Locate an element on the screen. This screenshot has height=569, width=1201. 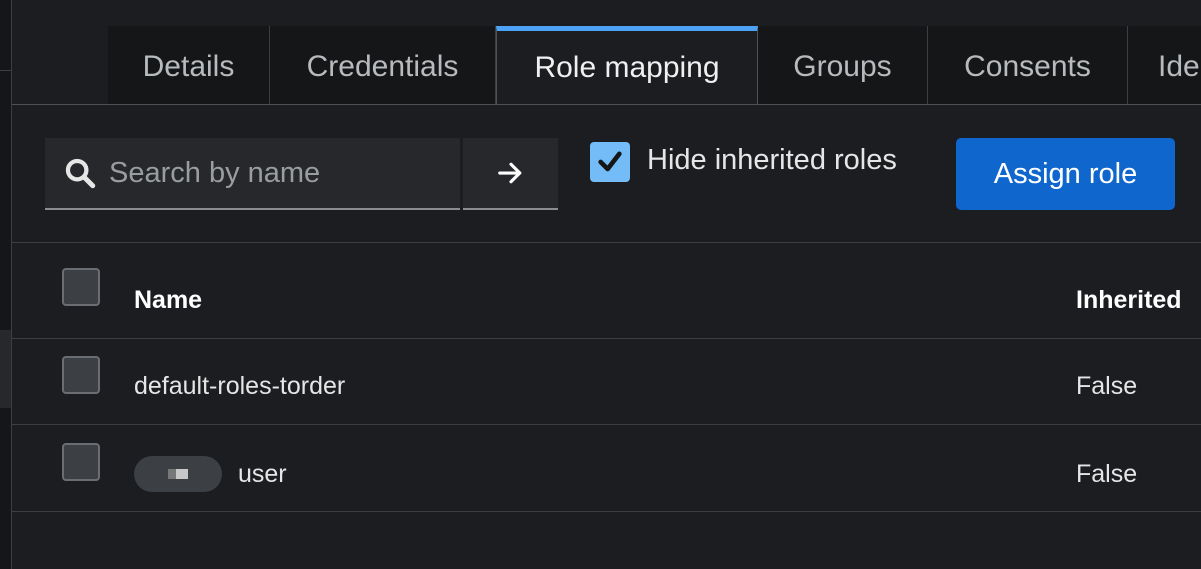
tab-label: Credentials is located at coordinates (382, 66).